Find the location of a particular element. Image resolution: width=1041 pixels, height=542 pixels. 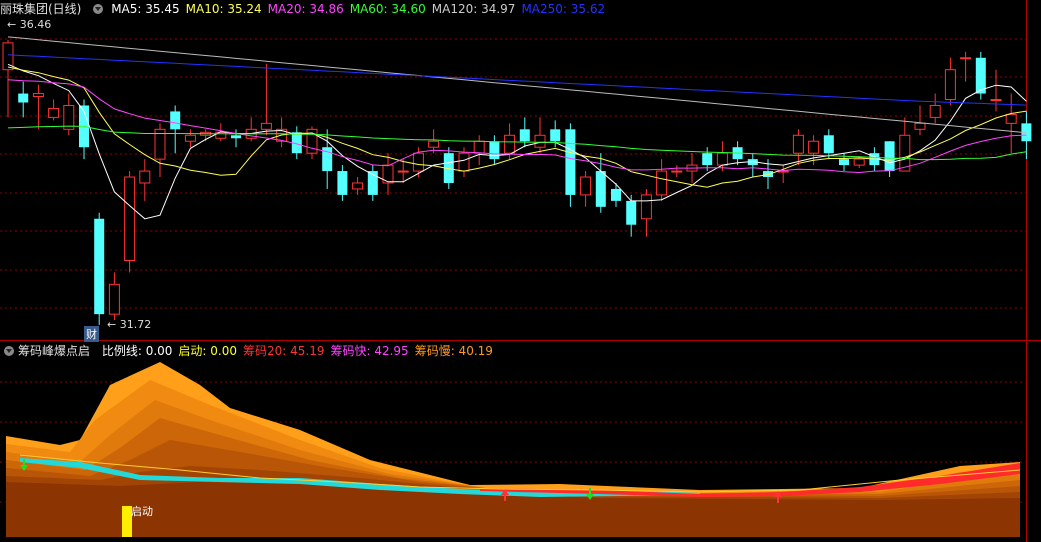

ma-legend-item-5: MA250: 35.62 is located at coordinates (563, 9).